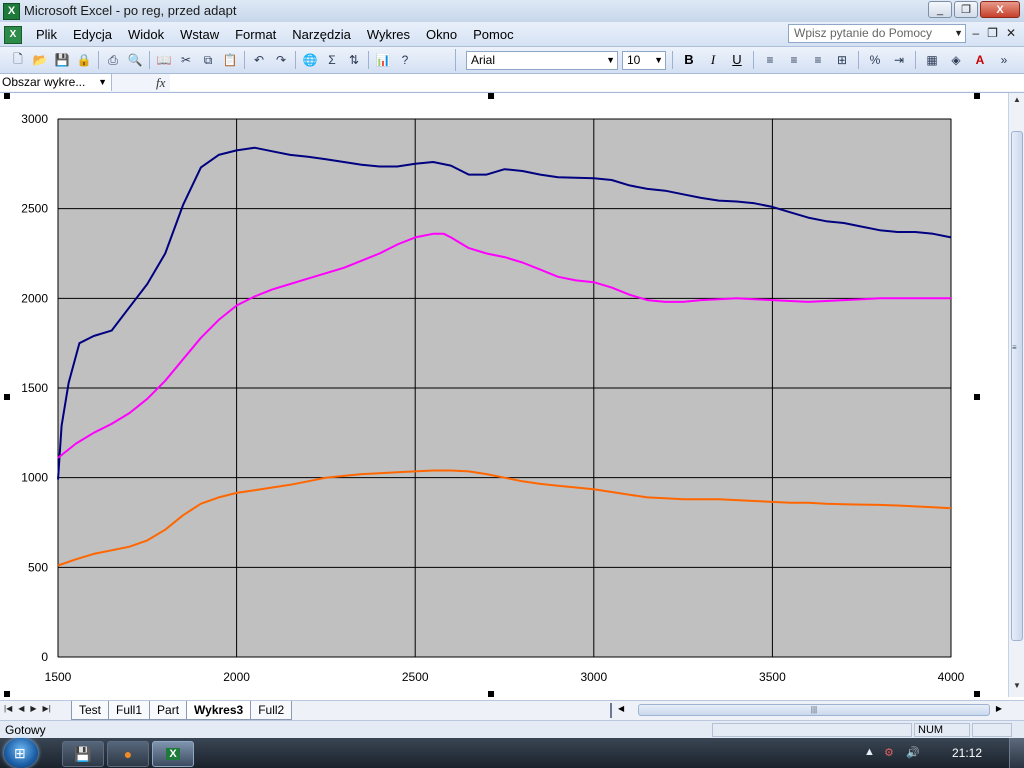 This screenshot has width=1024, height=768. What do you see at coordinates (794, 60) in the screenshot?
I see `align-center-icon: ≡` at bounding box center [794, 60].